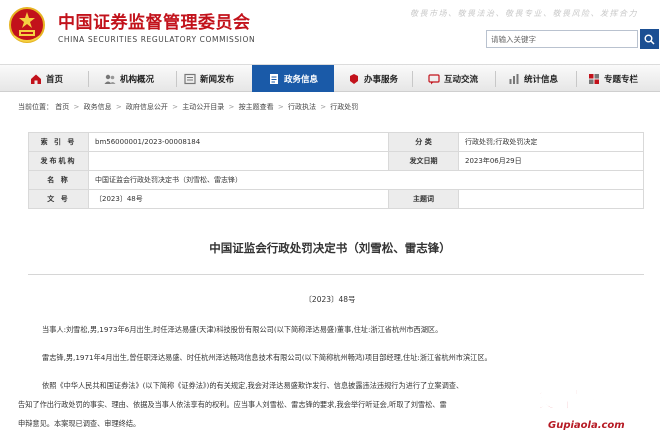 This screenshot has width=660, height=439. I want to click on nav-item-label: 互动交流, so click(461, 79).